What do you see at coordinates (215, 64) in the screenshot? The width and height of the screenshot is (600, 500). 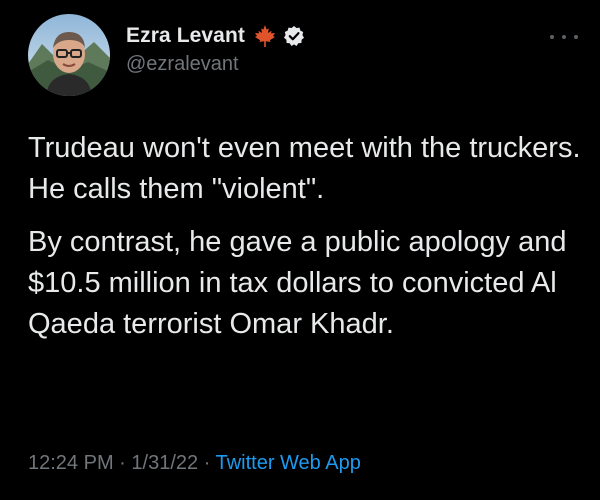 I see `author-handle: @ezralevant` at bounding box center [215, 64].